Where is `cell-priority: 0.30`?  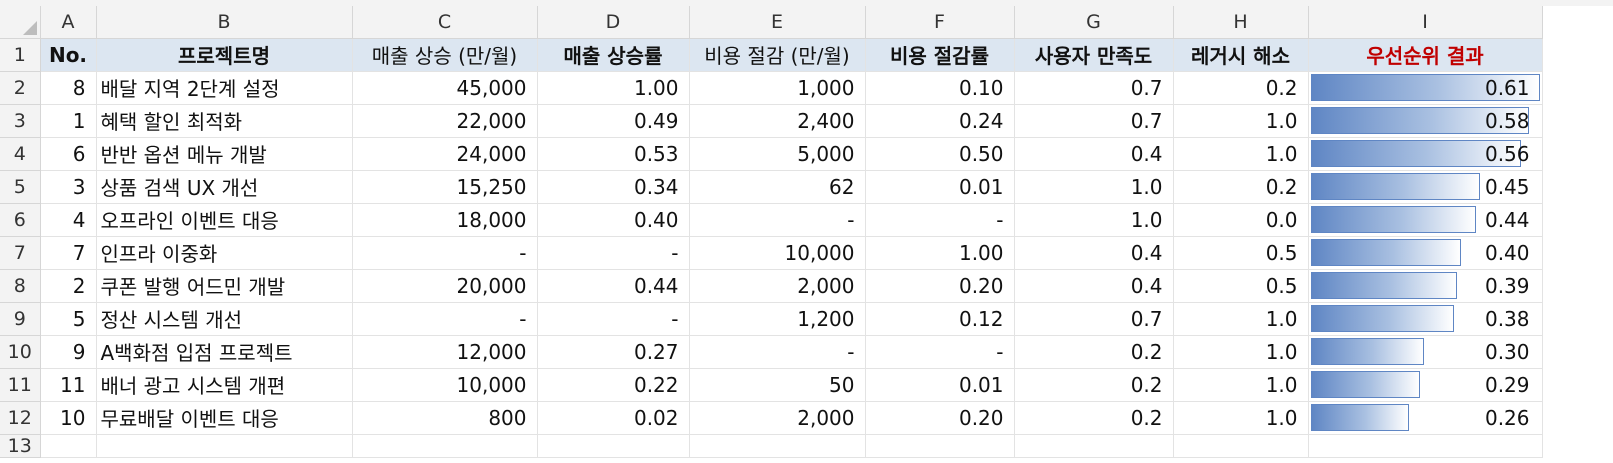
cell-priority: 0.30 is located at coordinates (1425, 352).